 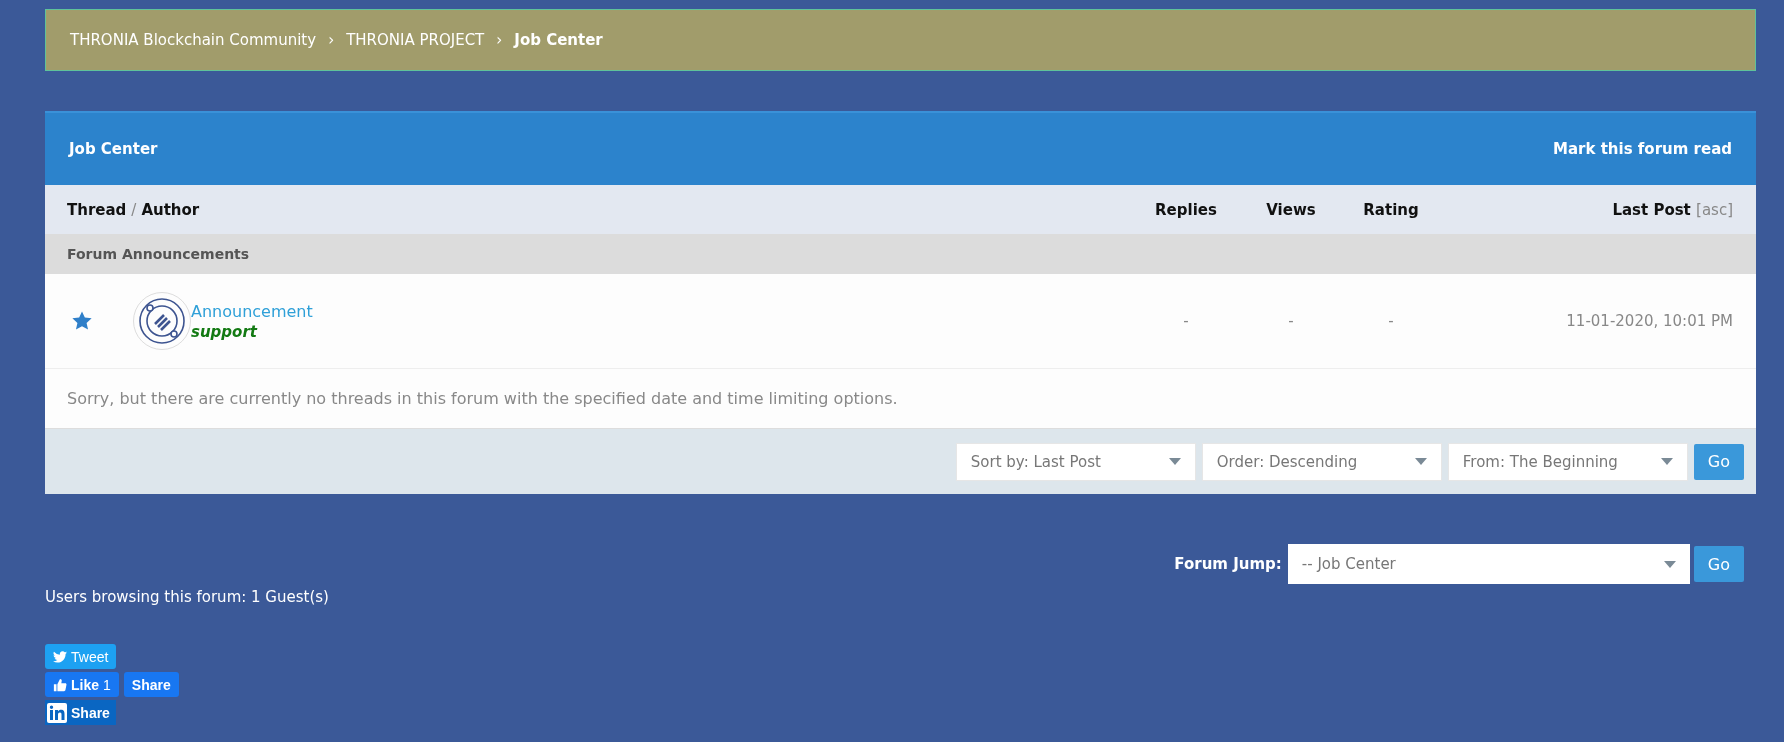 What do you see at coordinates (1391, 209) in the screenshot?
I see `rating-column-link: Rating` at bounding box center [1391, 209].